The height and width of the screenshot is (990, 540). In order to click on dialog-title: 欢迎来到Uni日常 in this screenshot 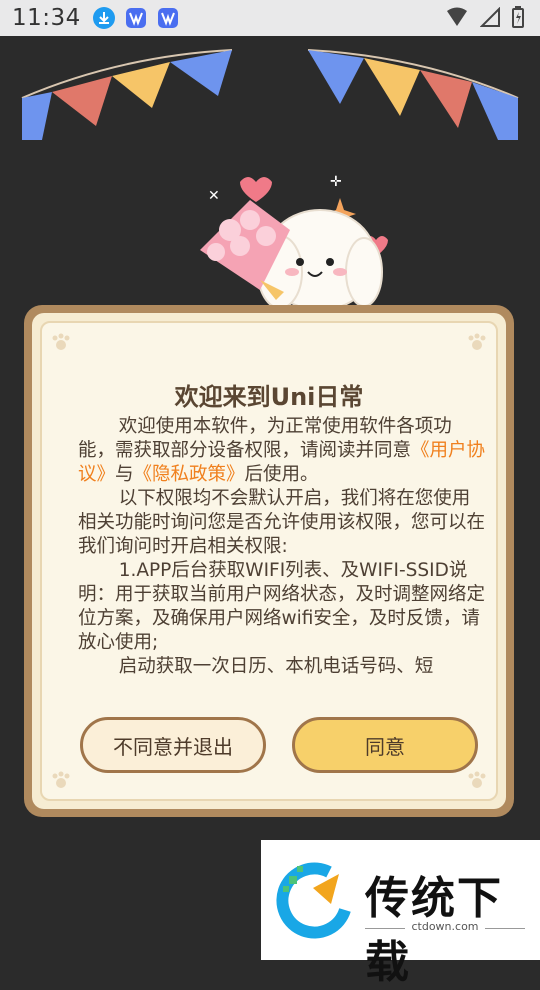, I will do `click(269, 397)`.